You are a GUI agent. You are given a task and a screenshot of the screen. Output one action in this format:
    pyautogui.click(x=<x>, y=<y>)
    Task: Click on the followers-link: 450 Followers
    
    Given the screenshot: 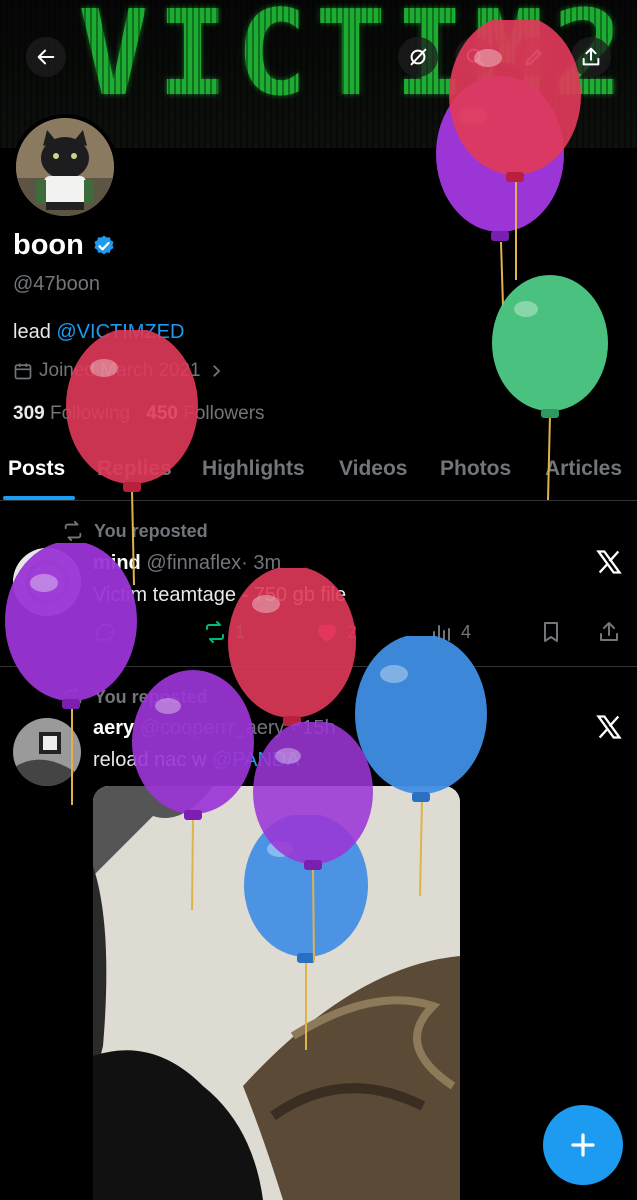 What is the action you would take?
    pyautogui.click(x=205, y=414)
    